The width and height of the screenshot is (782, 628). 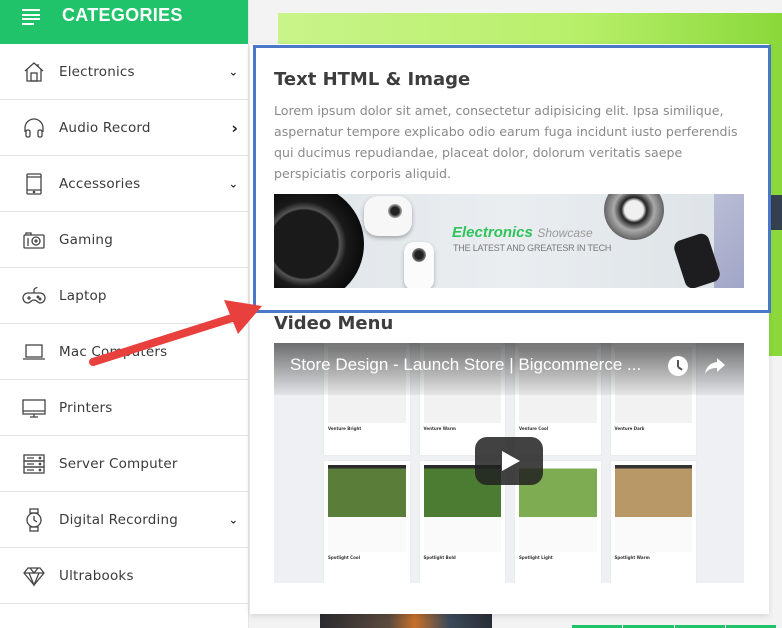 What do you see at coordinates (34, 519) in the screenshot?
I see `watch-icon` at bounding box center [34, 519].